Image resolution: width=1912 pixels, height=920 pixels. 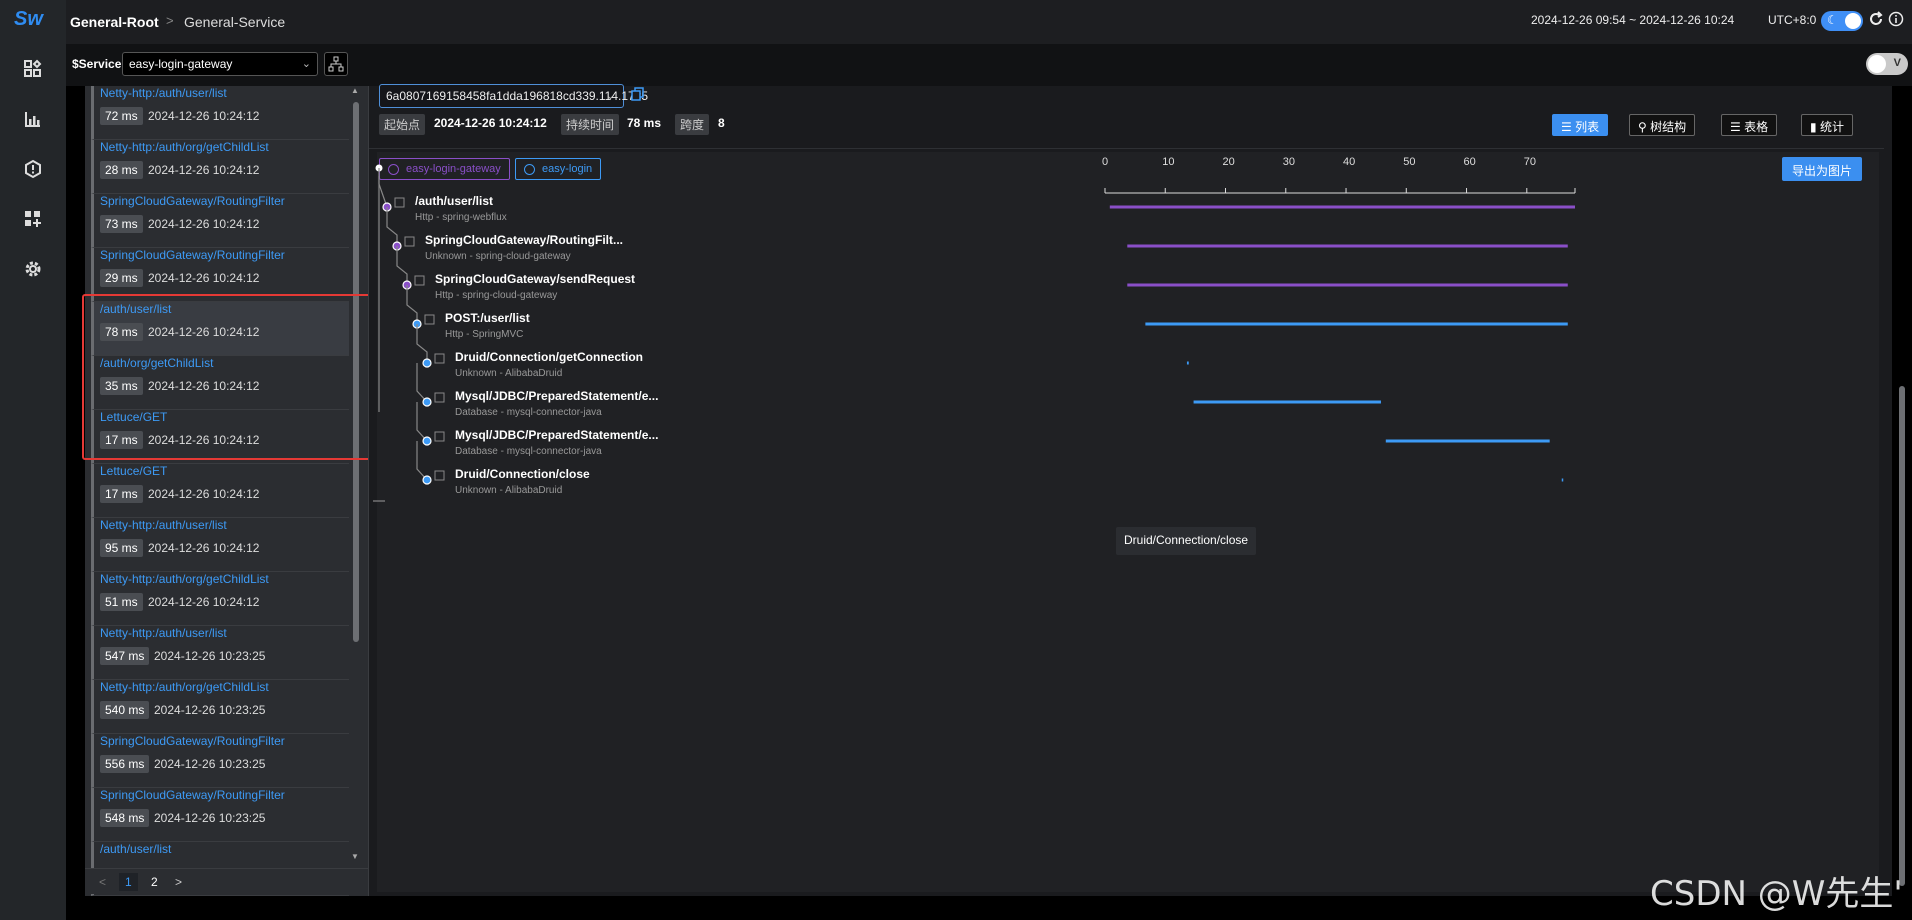 I want to click on add-widget-icon, so click(x=33, y=219).